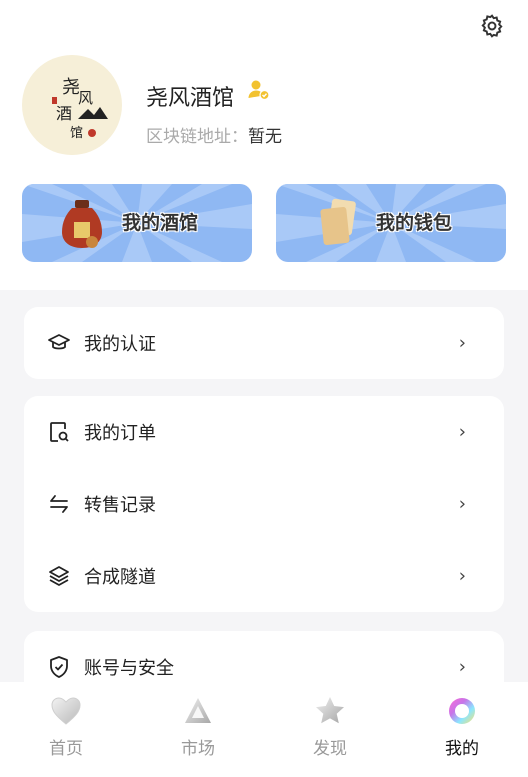  I want to click on star-icon, so click(330, 711).